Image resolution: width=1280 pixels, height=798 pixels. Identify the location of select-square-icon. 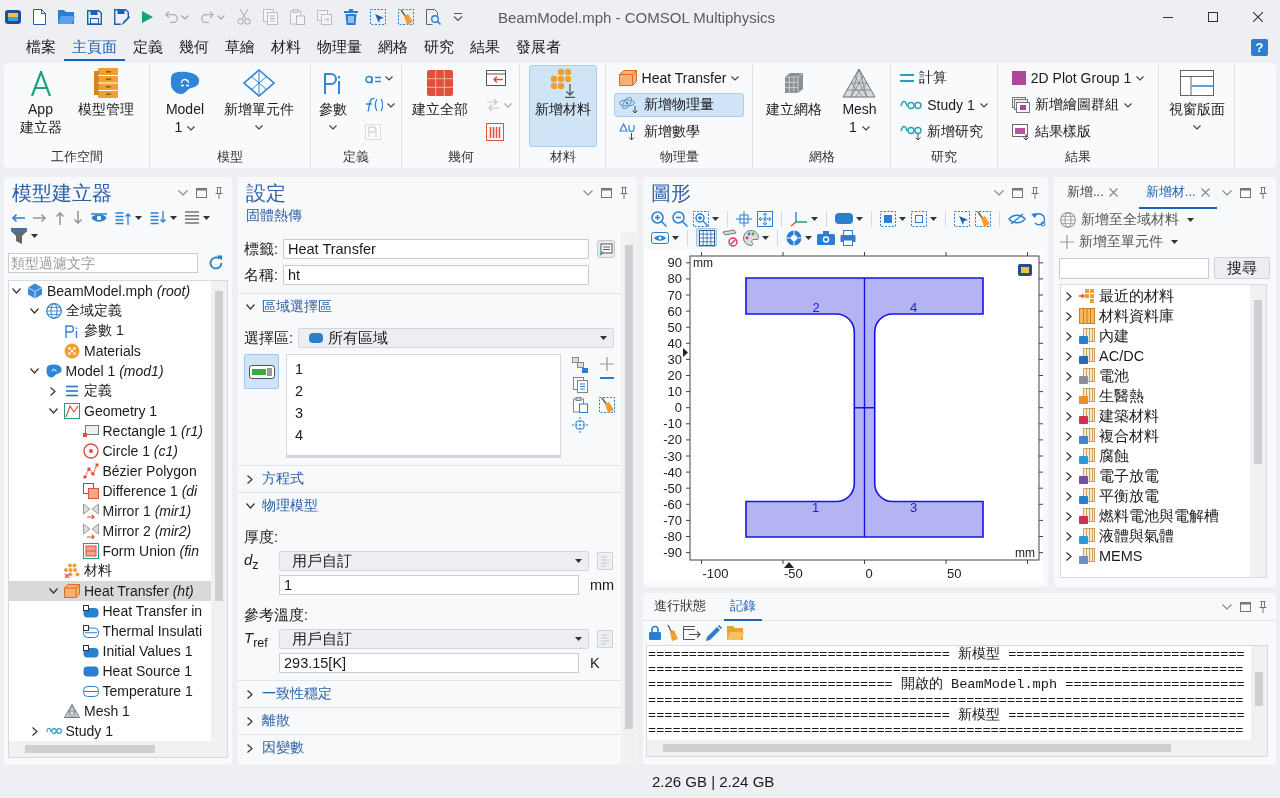
(888, 218).